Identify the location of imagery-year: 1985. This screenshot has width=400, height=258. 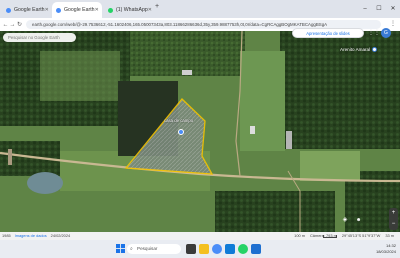
(6, 235).